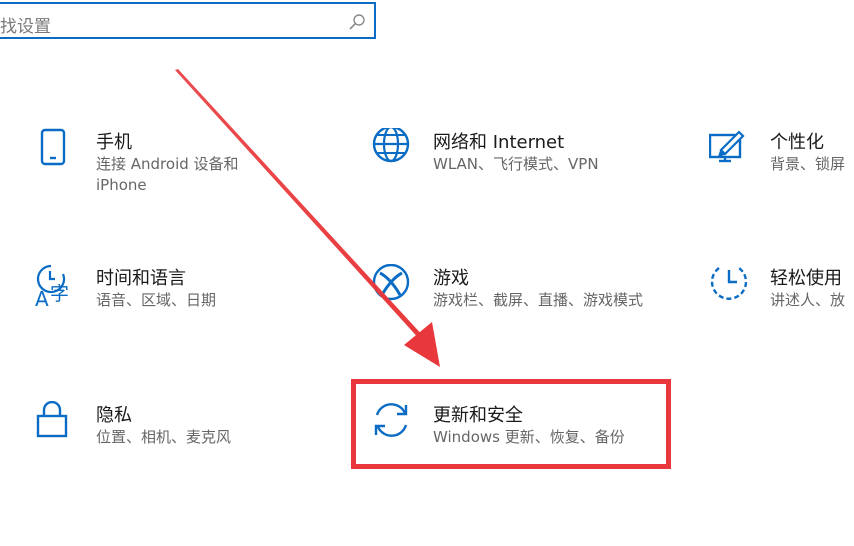  What do you see at coordinates (529, 437) in the screenshot?
I see `tile-update-security-desc: Windows 更新、恢复、备份` at bounding box center [529, 437].